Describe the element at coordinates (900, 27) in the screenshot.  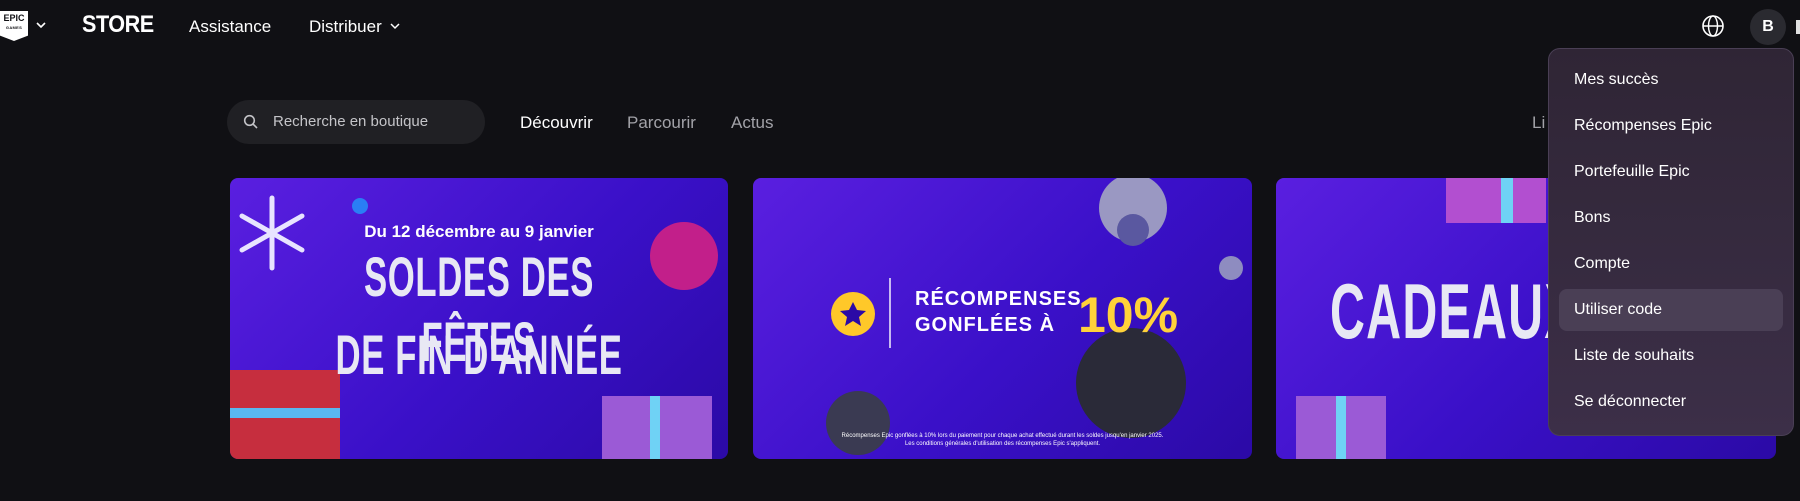
I see `top-navigation: EPIC GAMES STORE Assistance Distribuer B` at that location.